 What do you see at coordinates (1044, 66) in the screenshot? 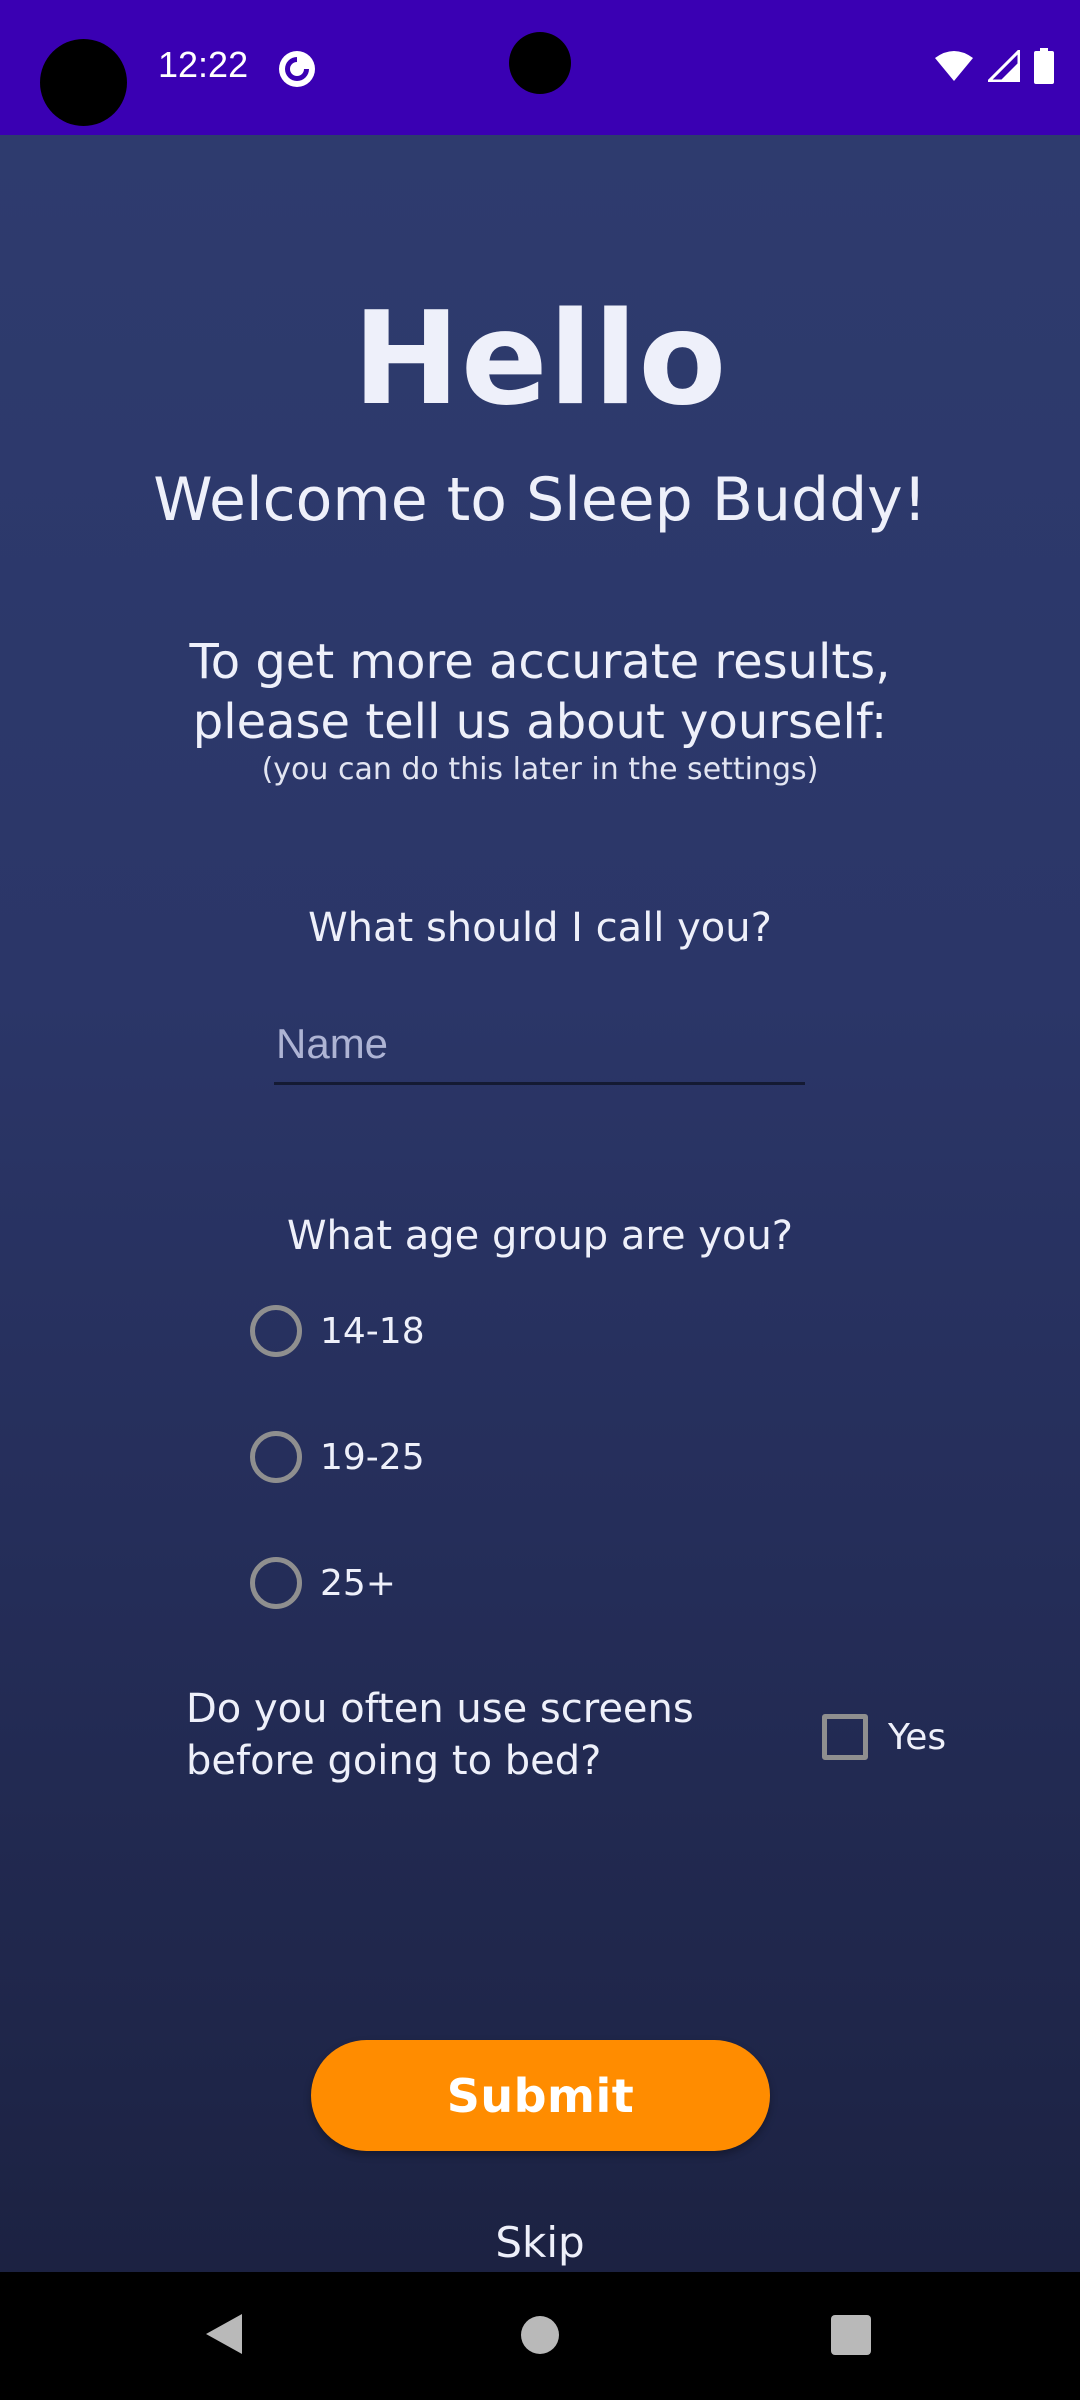
I see `battery-icon` at bounding box center [1044, 66].